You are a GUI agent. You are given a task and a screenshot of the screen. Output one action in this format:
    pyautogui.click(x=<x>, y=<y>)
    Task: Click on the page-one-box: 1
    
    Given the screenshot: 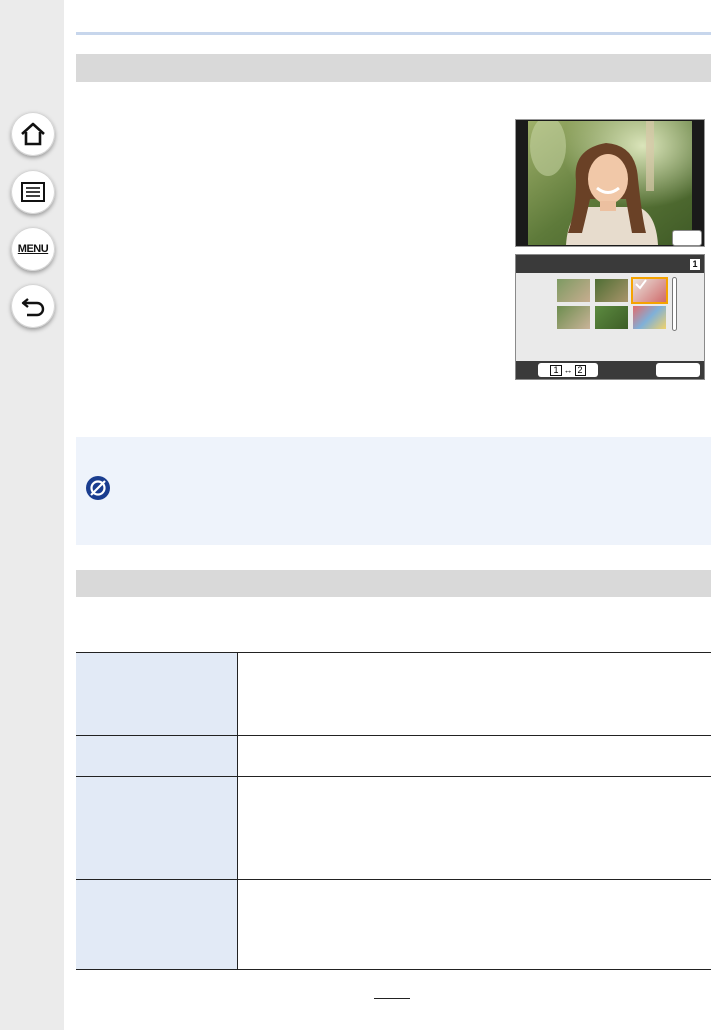 What is the action you would take?
    pyautogui.click(x=556, y=370)
    